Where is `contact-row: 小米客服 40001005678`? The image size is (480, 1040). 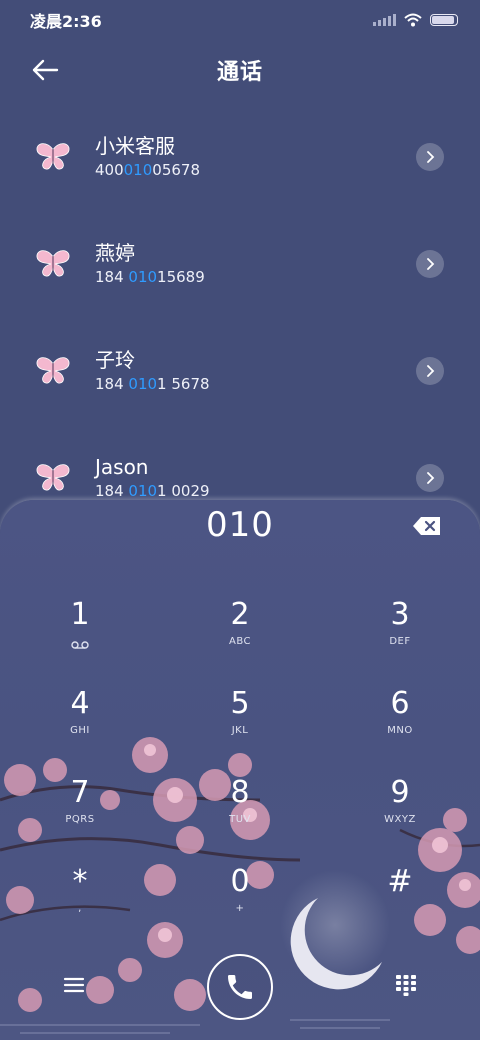 contact-row: 小米客服 40001005678 is located at coordinates (240, 158).